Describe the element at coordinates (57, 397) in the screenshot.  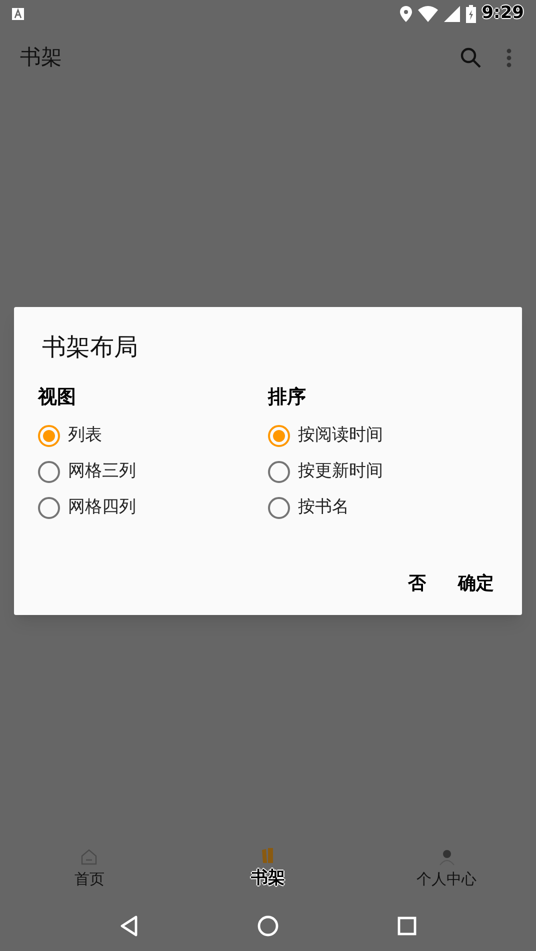
I see `group-heading: 视图` at that location.